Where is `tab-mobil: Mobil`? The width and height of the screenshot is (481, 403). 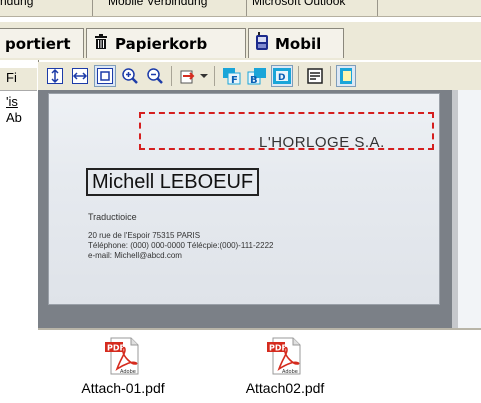 tab-mobil: Mobil is located at coordinates (296, 43).